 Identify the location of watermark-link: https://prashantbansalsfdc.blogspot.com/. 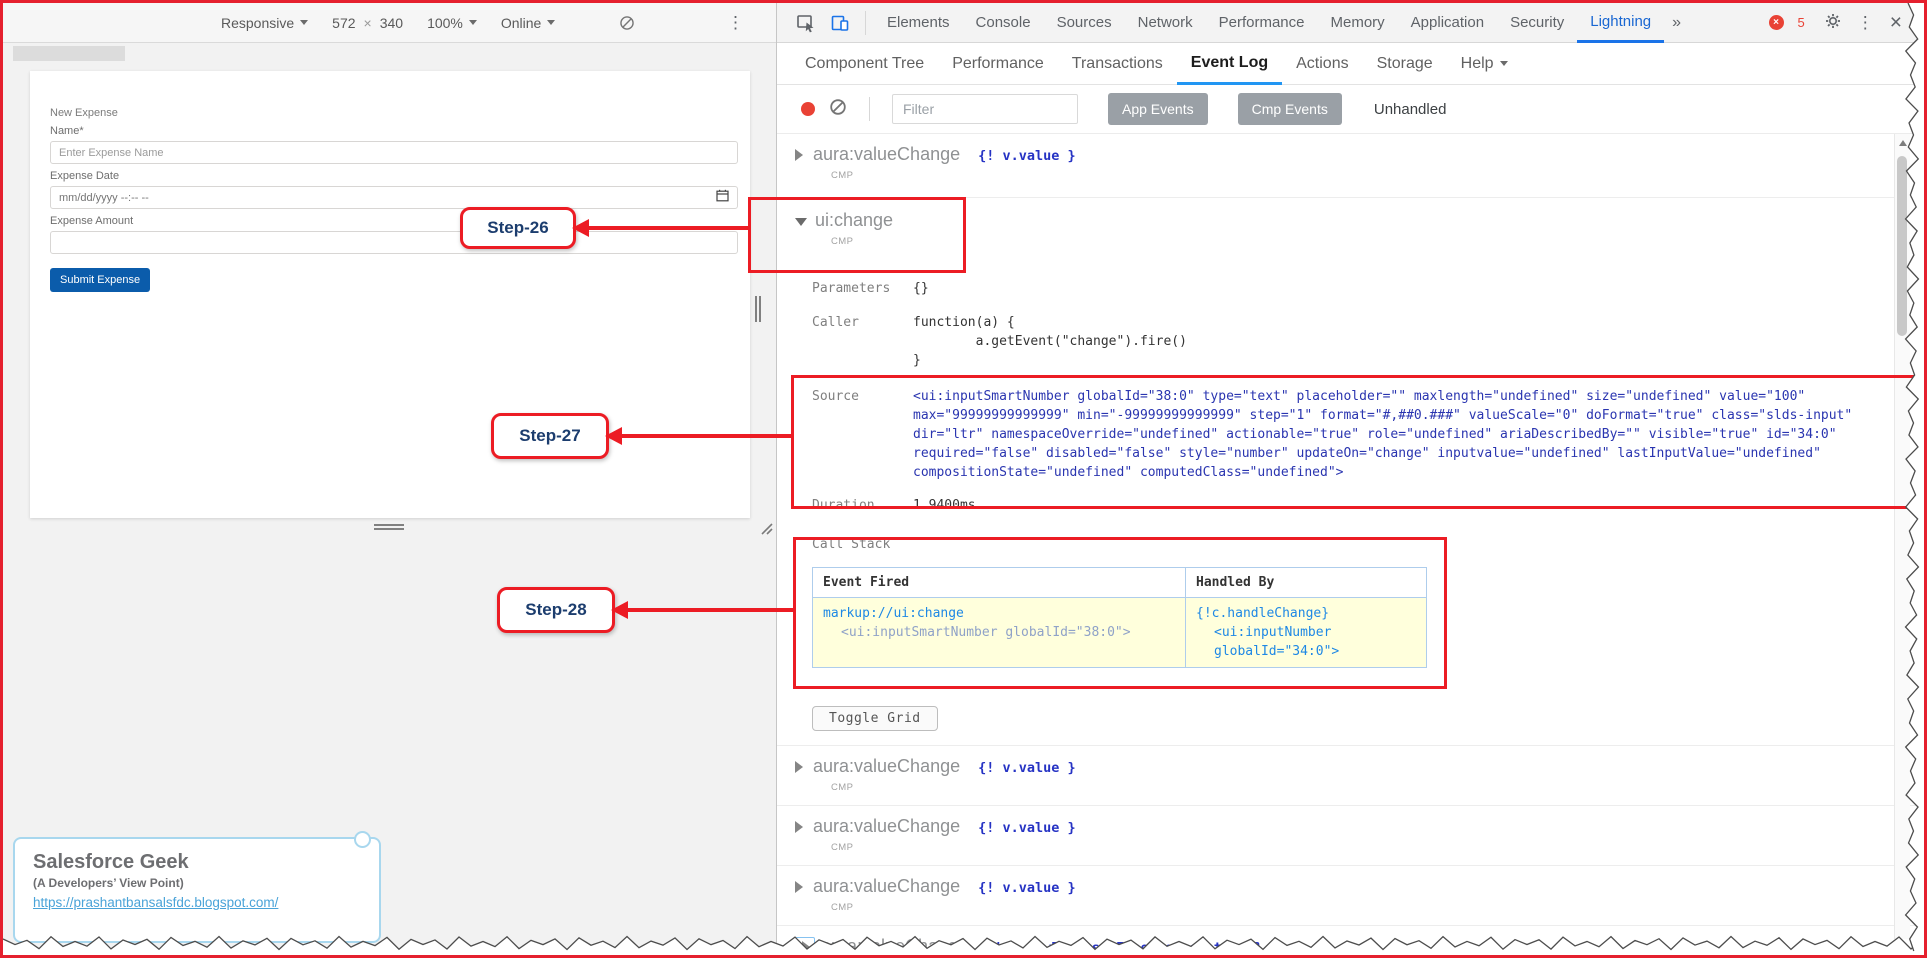
(155, 902).